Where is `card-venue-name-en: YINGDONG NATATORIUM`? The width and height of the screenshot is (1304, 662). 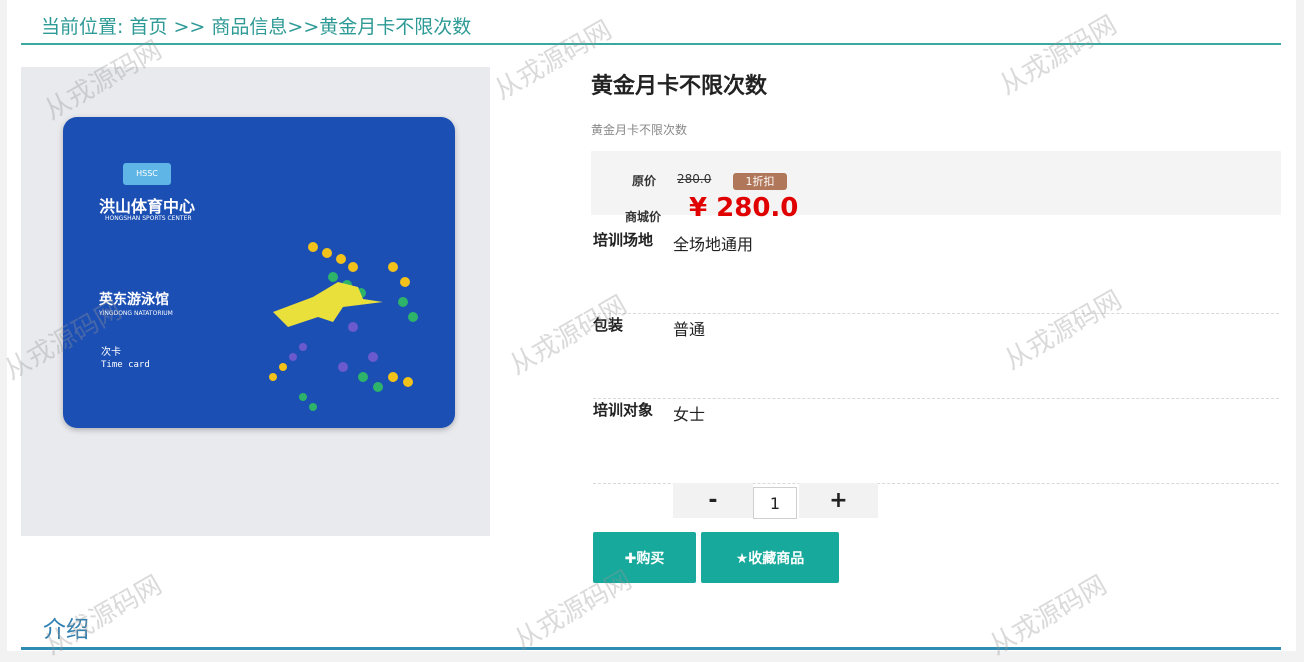 card-venue-name-en: YINGDONG NATATORIUM is located at coordinates (136, 313).